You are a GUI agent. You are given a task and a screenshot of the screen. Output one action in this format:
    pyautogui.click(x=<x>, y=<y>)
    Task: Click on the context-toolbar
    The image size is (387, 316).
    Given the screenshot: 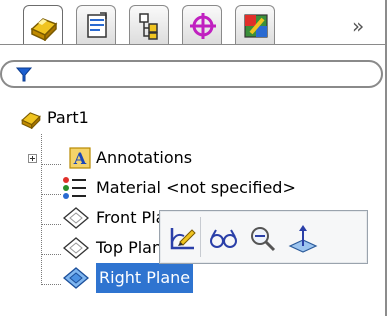 What is the action you would take?
    pyautogui.click(x=263, y=237)
    